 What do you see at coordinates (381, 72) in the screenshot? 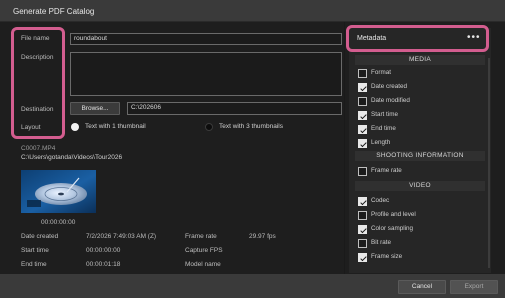
I see `checkbox-format-label: Format` at bounding box center [381, 72].